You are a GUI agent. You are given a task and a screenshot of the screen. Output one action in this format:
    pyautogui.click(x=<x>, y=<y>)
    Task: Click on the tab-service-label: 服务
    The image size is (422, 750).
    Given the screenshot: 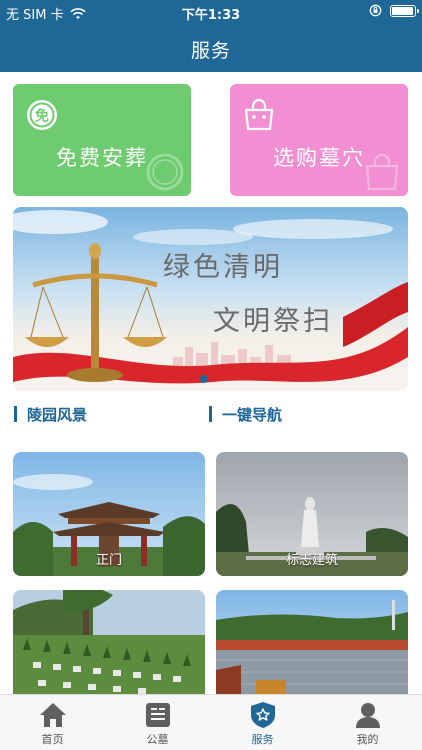 What is the action you would take?
    pyautogui.click(x=262, y=739)
    